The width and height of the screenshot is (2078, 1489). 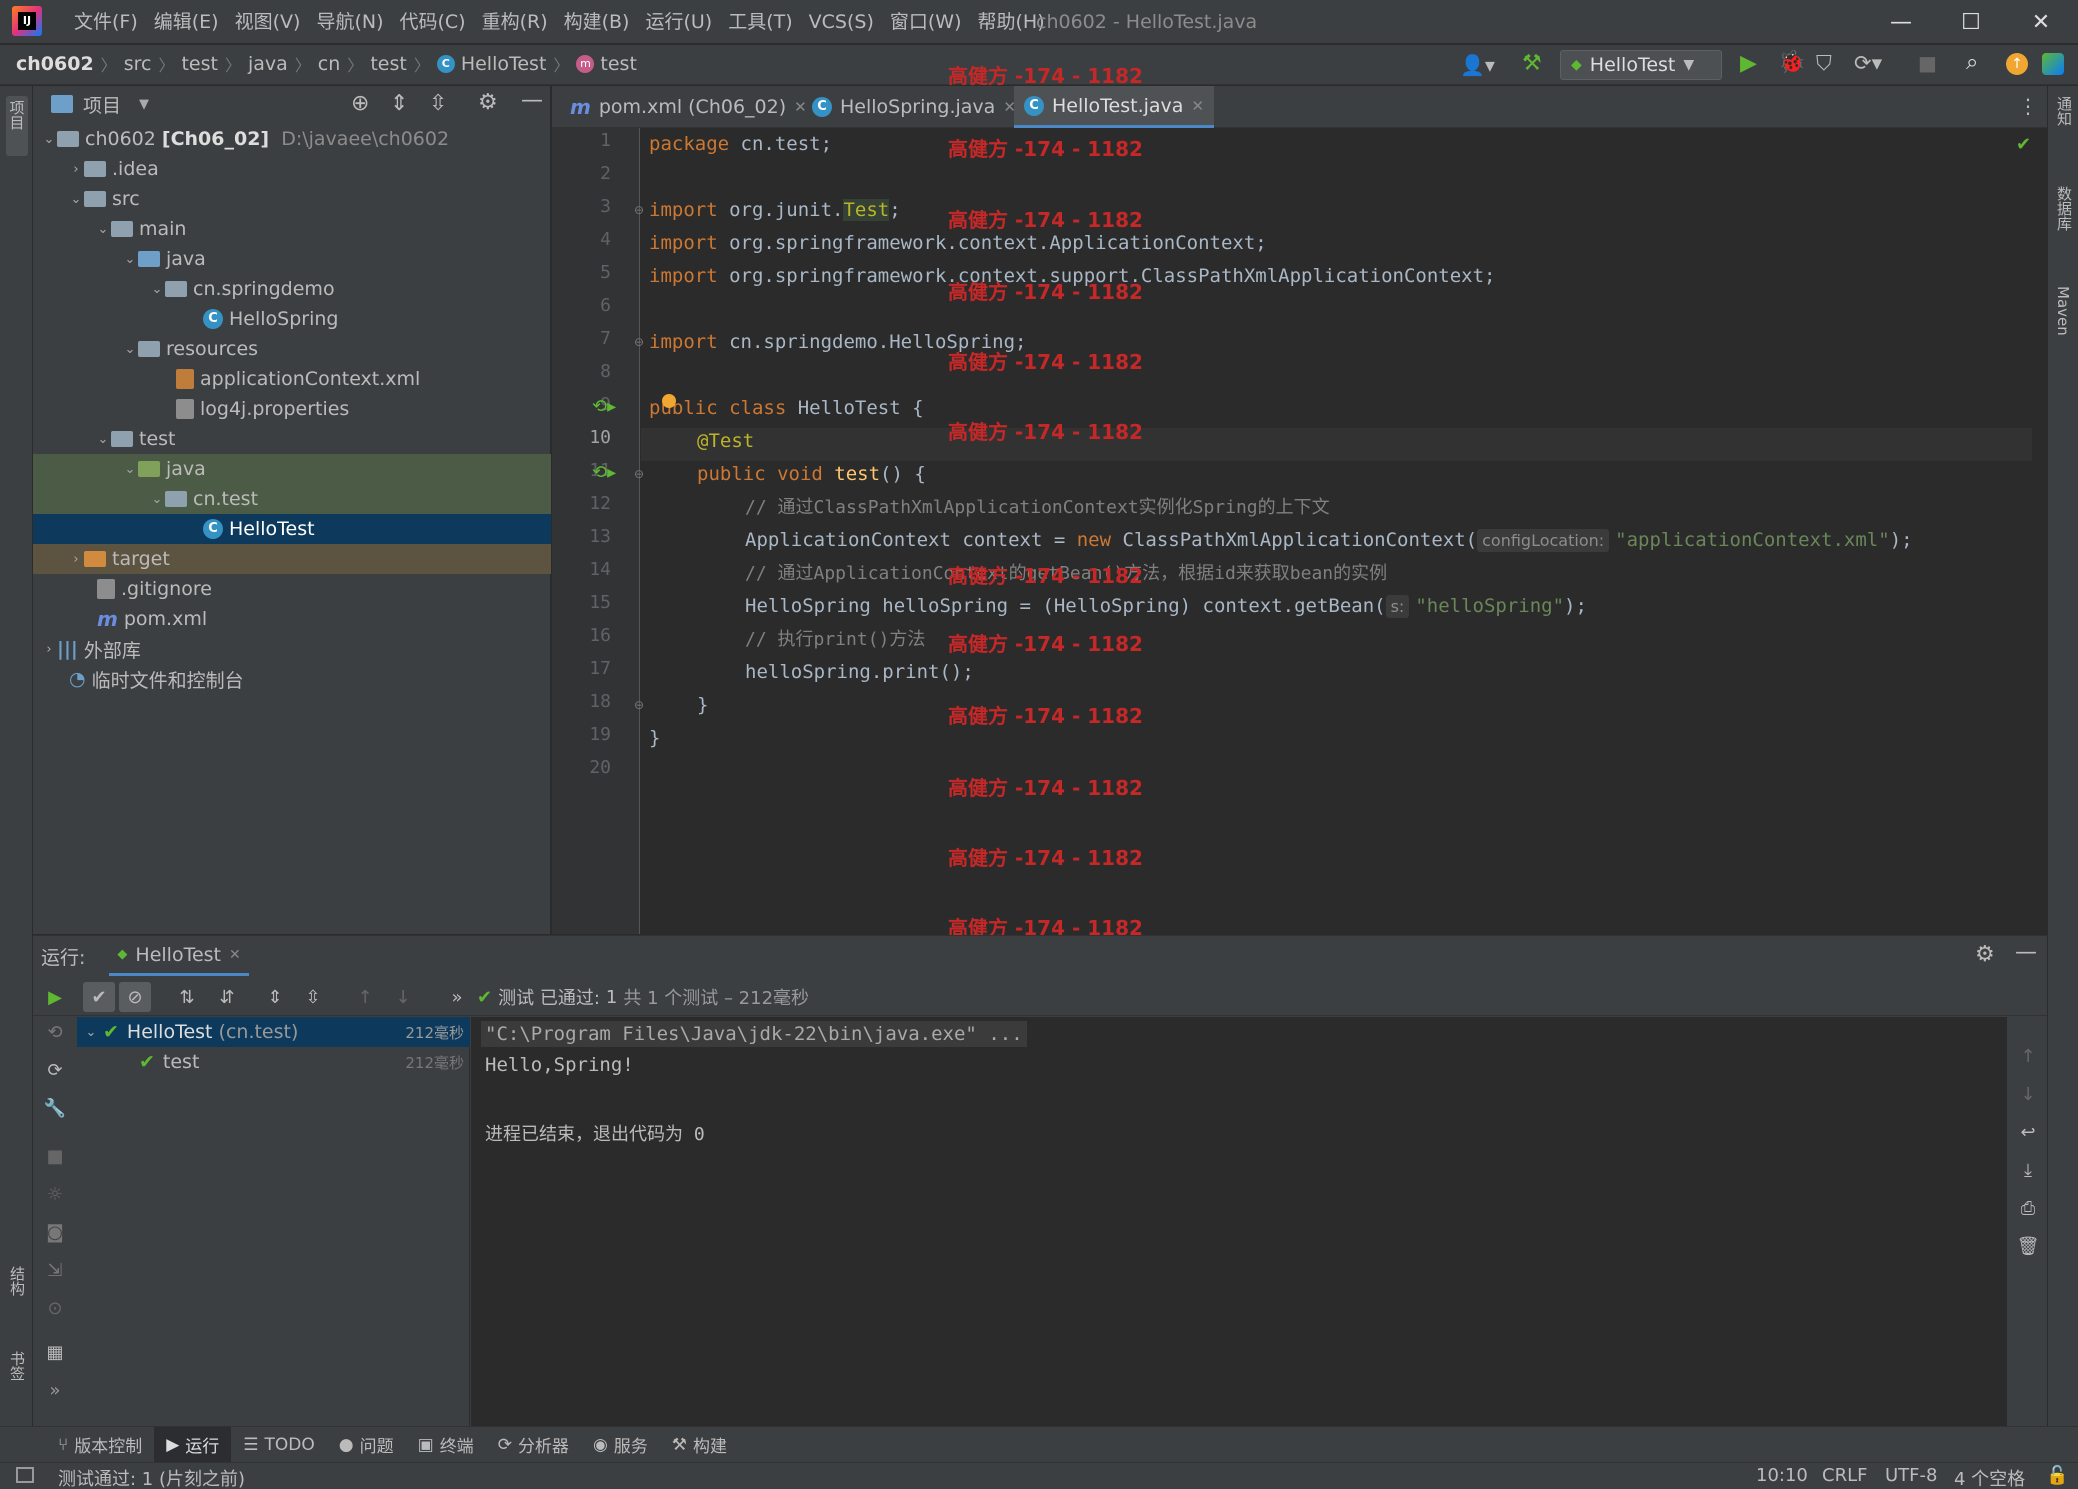 I want to click on tree-item-cn-test: ⌄ cn.test, so click(x=292, y=499).